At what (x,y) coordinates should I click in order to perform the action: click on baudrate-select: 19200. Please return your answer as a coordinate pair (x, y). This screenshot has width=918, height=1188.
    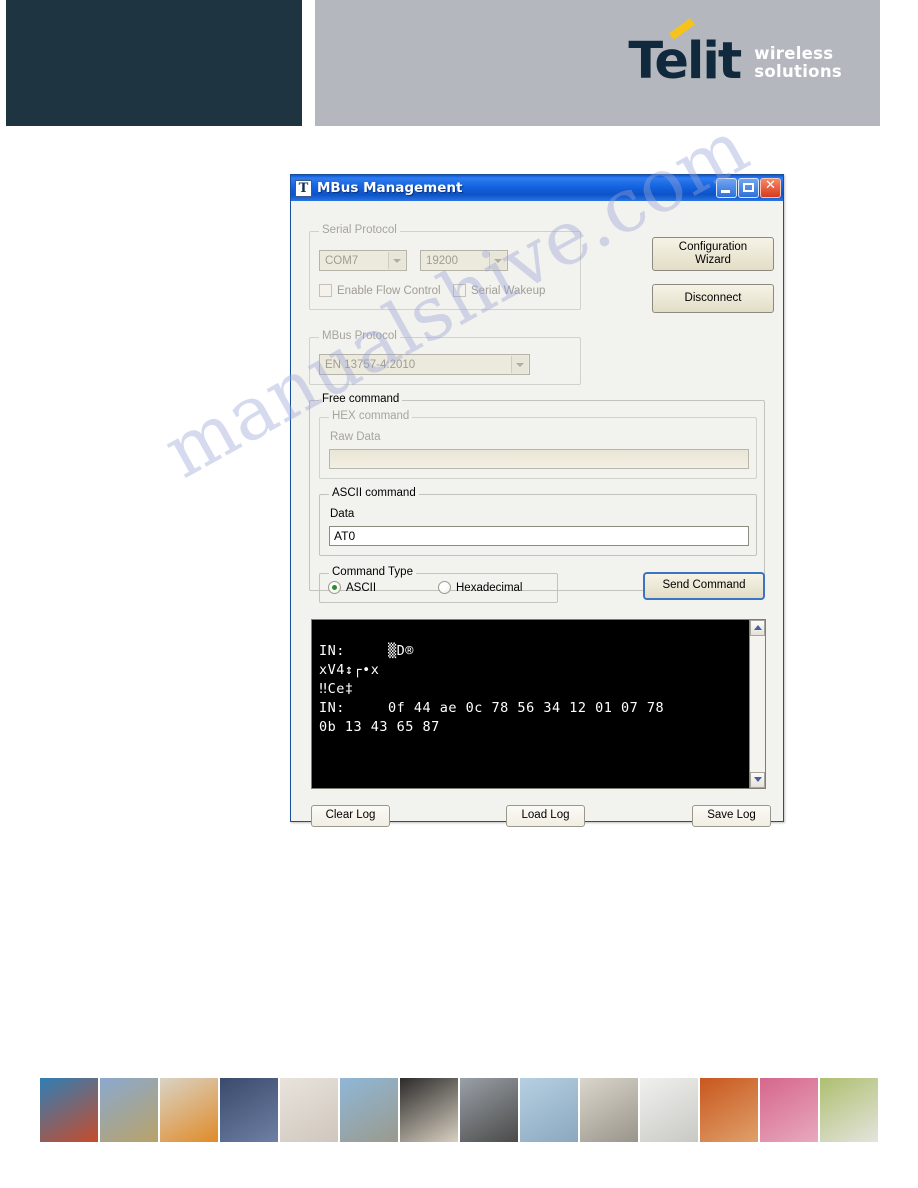
    Looking at the image, I should click on (464, 260).